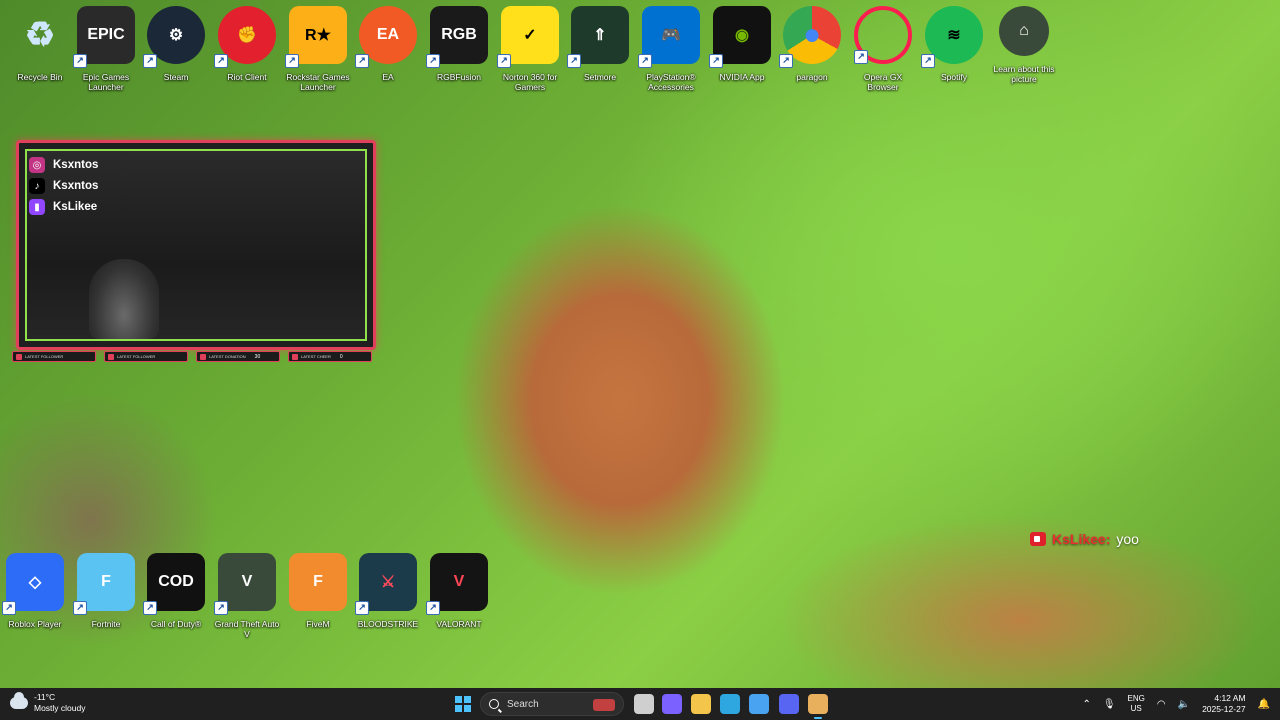 The image size is (1280, 720). Describe the element at coordinates (1127, 539) in the screenshot. I see `chat-text: yoo` at that location.